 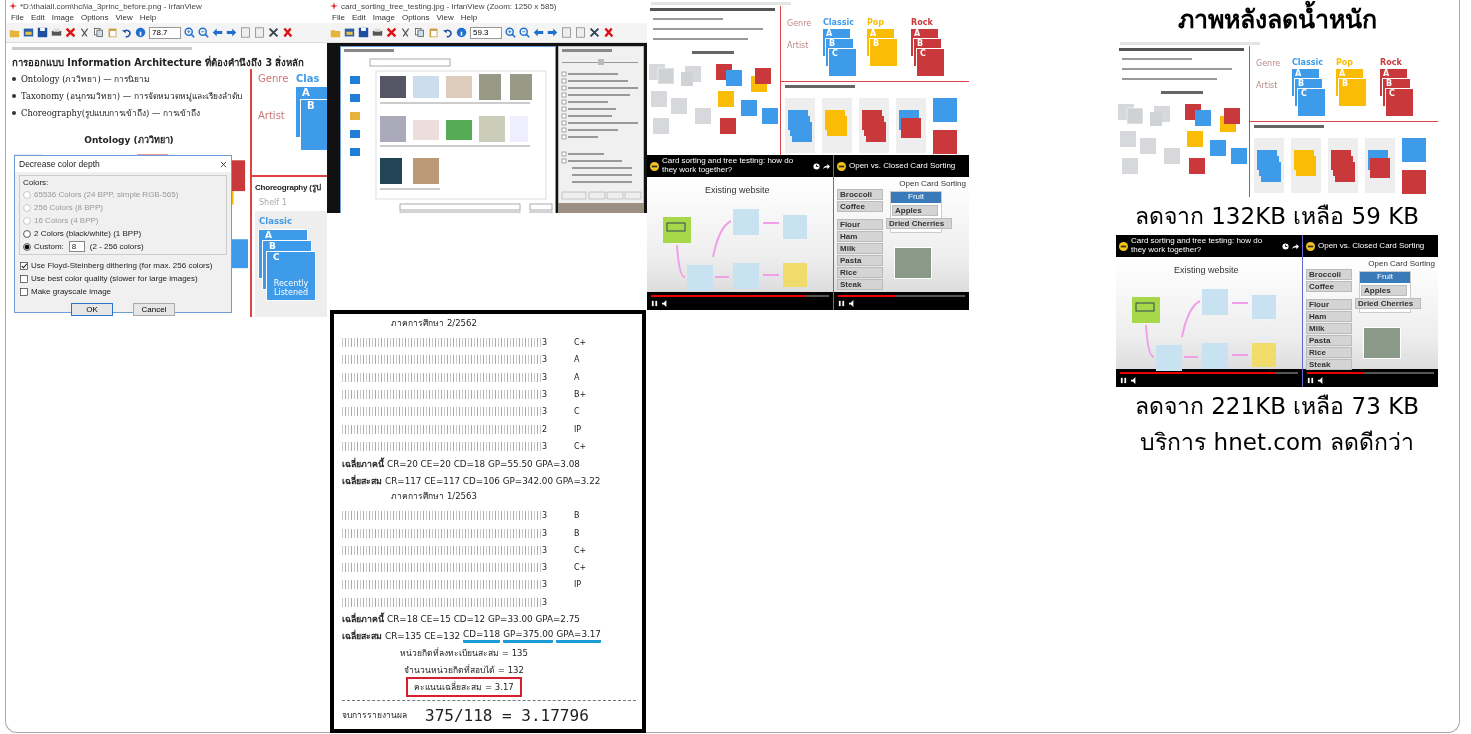 What do you see at coordinates (154, 309) in the screenshot?
I see `dialog-button: Cancel` at bounding box center [154, 309].